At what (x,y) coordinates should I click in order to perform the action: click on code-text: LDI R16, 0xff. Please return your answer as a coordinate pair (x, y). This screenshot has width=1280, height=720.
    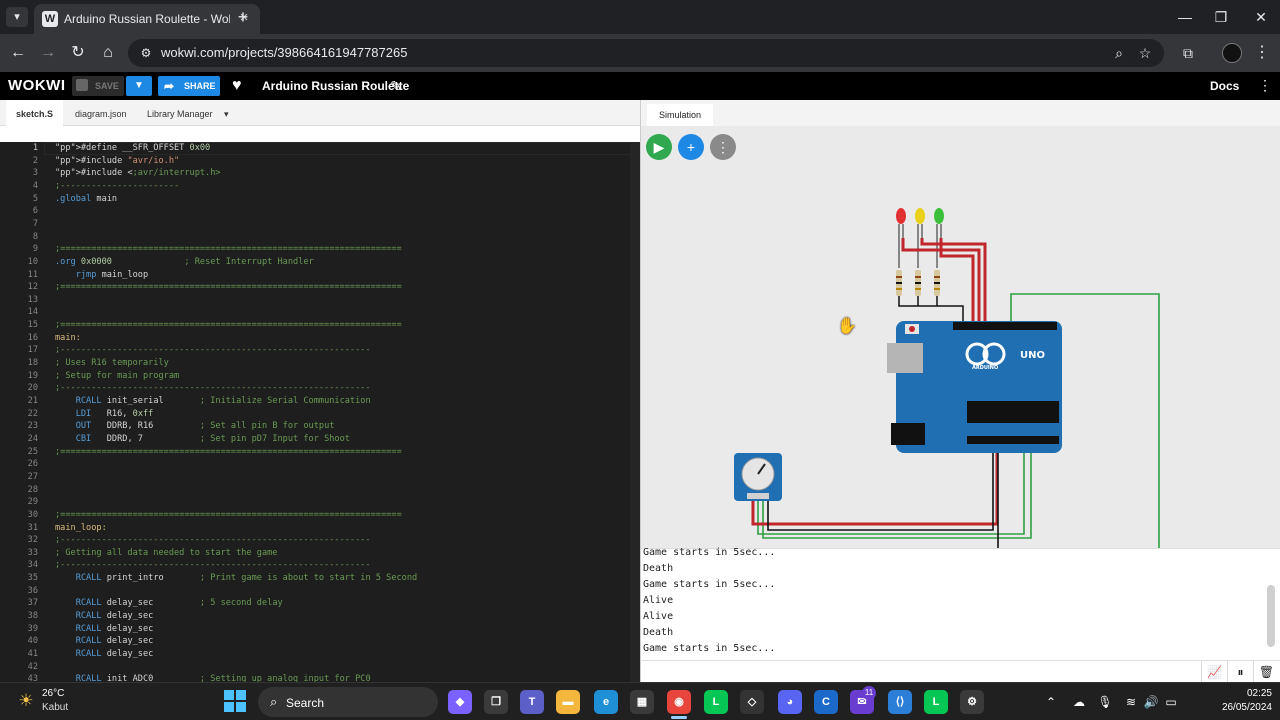
    Looking at the image, I should click on (104, 414).